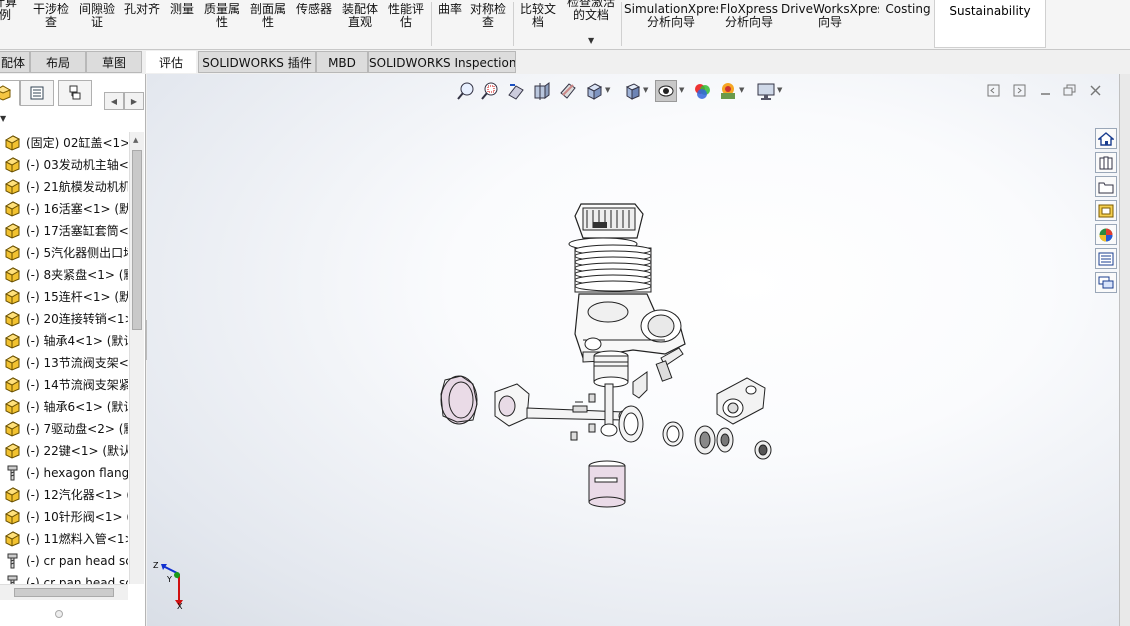 This screenshot has height=626, width=1130. I want to click on solidworks-resources-tab, so click(1106, 138).